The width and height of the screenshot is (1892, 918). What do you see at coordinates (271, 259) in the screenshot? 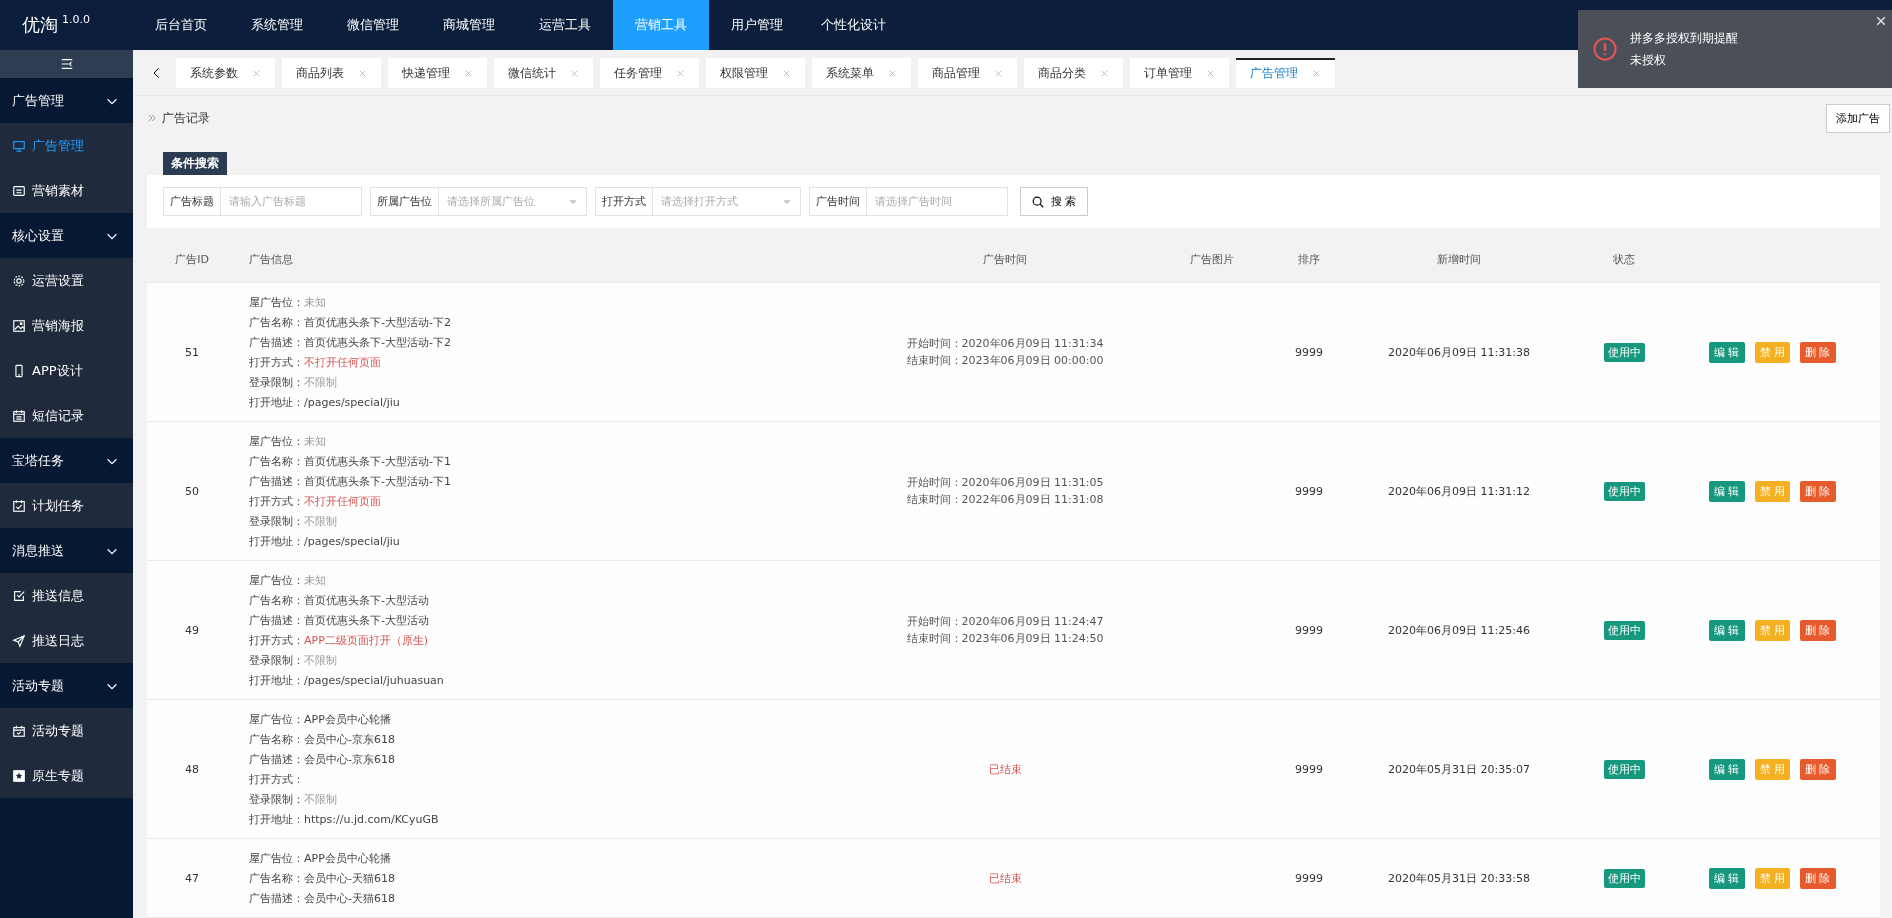
I see `column-header: 广告信息` at bounding box center [271, 259].